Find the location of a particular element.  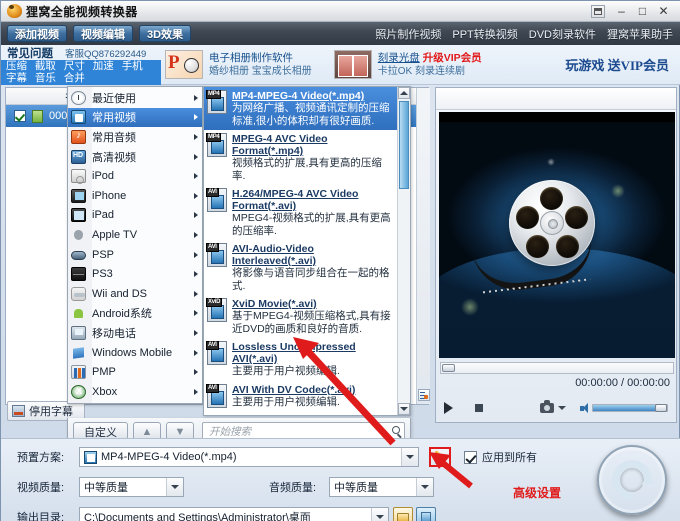

camera-dropdown-icon is located at coordinates (562, 408).